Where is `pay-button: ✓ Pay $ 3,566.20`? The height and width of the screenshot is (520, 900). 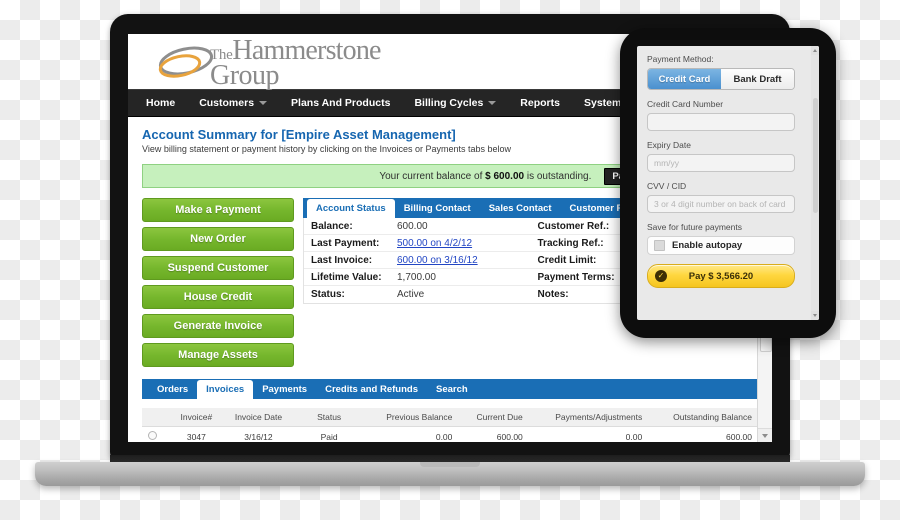 pay-button: ✓ Pay $ 3,566.20 is located at coordinates (721, 276).